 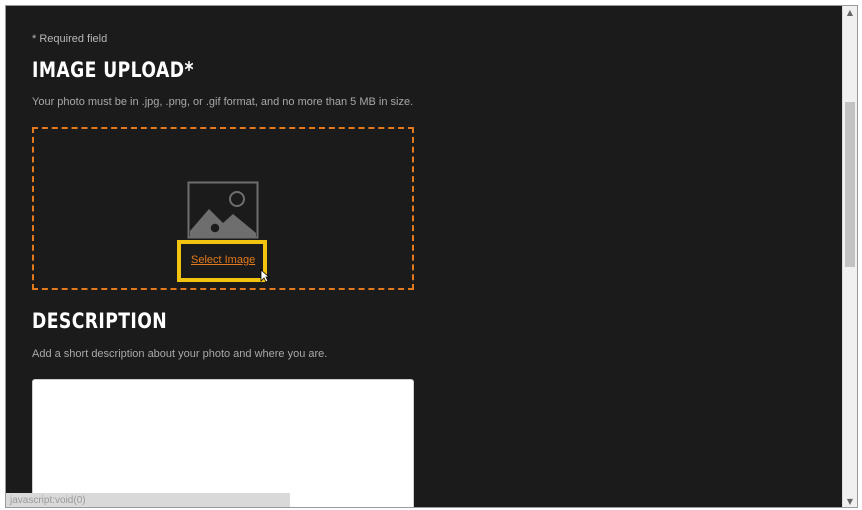 I want to click on image-upload-heading: IMAGE UPLOAD*, so click(x=113, y=70).